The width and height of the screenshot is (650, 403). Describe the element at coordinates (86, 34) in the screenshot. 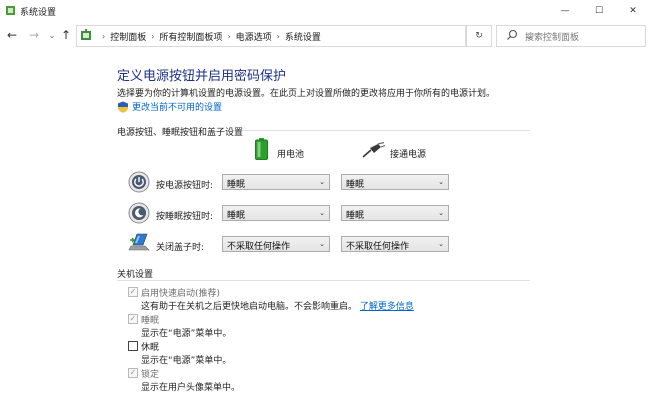

I see `control-panel-icon` at that location.